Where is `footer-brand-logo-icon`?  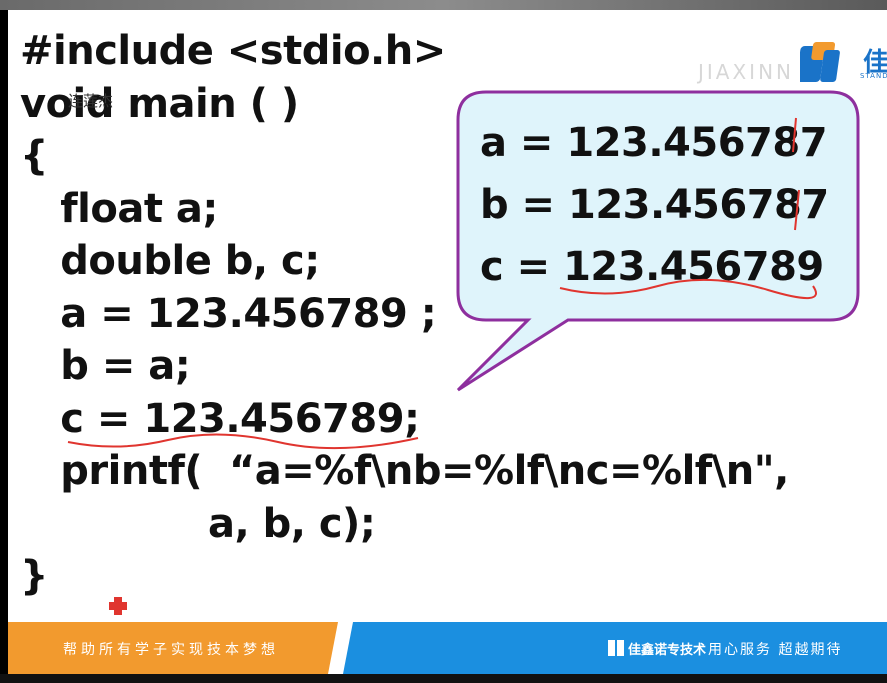 footer-brand-logo-icon is located at coordinates (616, 648).